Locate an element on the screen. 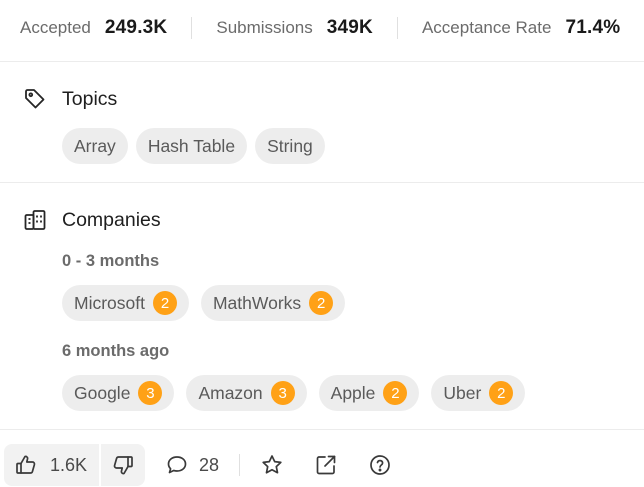 This screenshot has width=644, height=487. share-button is located at coordinates (326, 465).